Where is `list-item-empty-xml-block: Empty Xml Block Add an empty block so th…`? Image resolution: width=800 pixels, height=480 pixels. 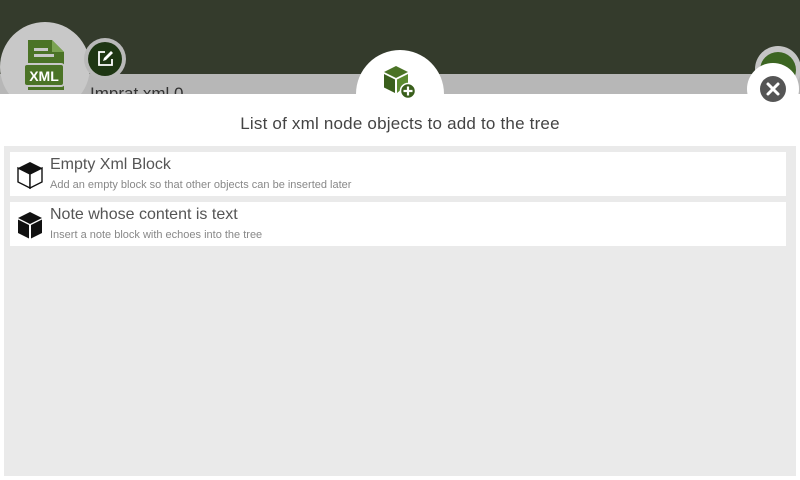
list-item-empty-xml-block: Empty Xml Block Add an empty block so th… is located at coordinates (398, 174).